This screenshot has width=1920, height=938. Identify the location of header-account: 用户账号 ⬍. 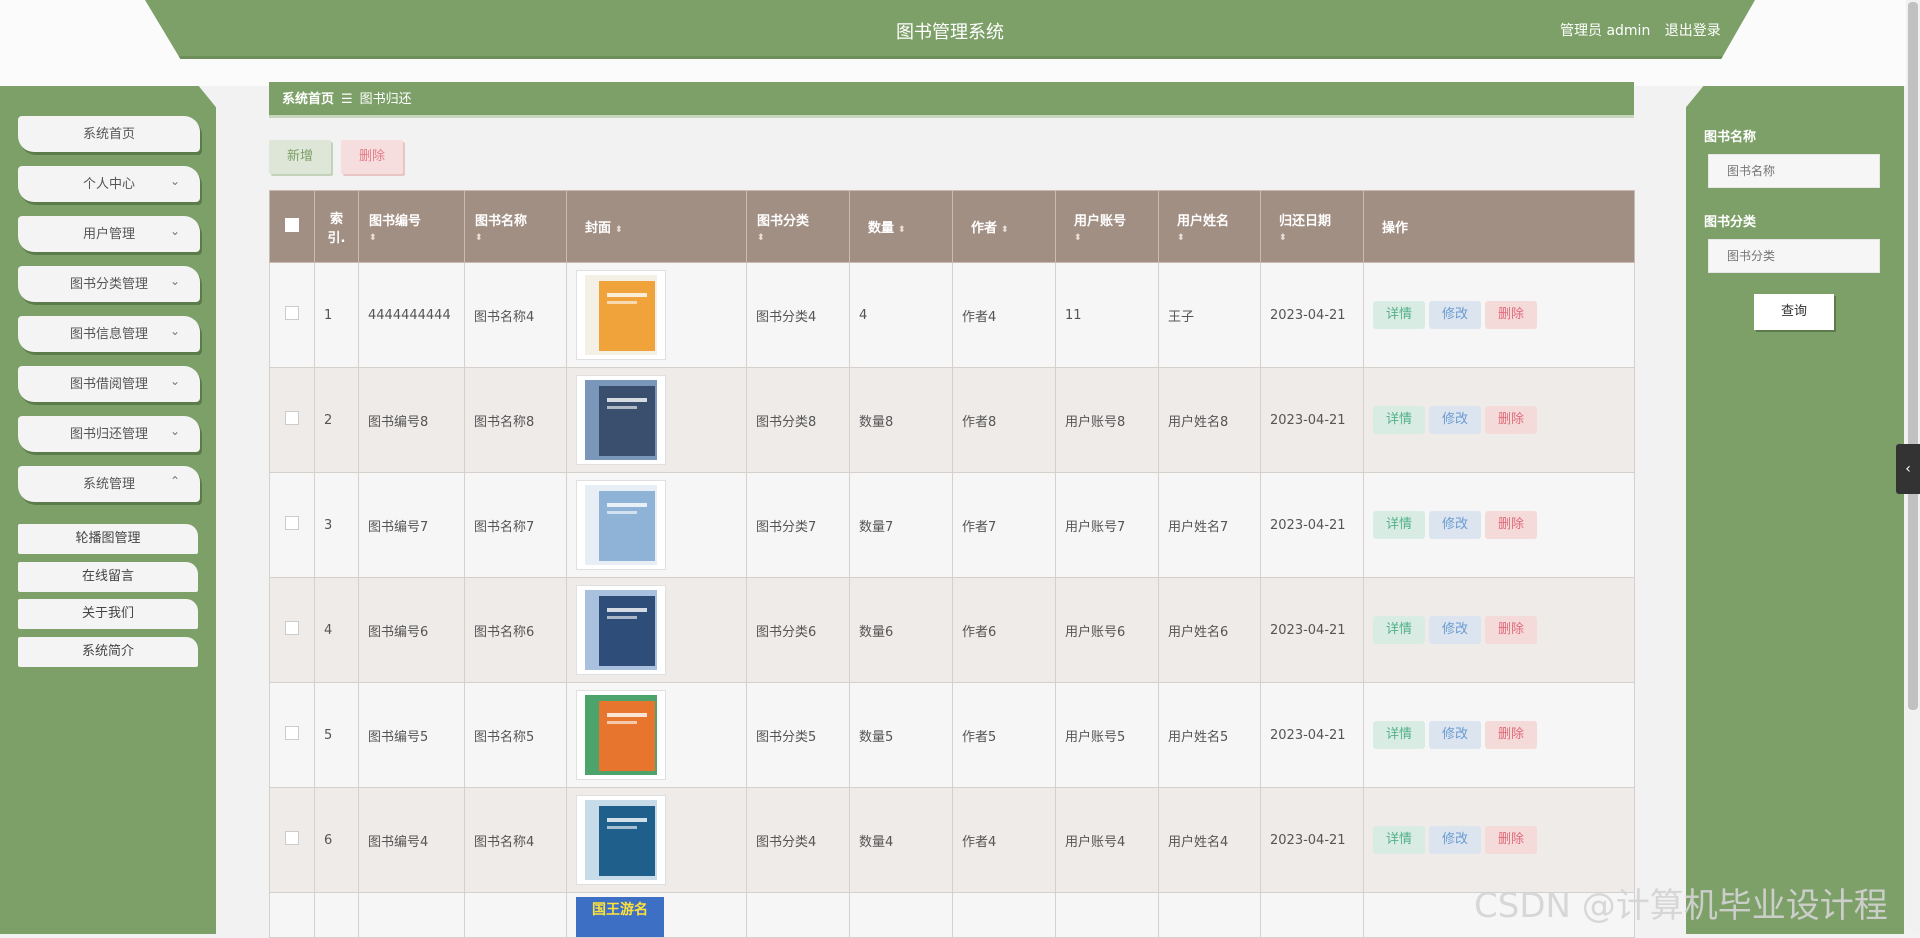
(1107, 226).